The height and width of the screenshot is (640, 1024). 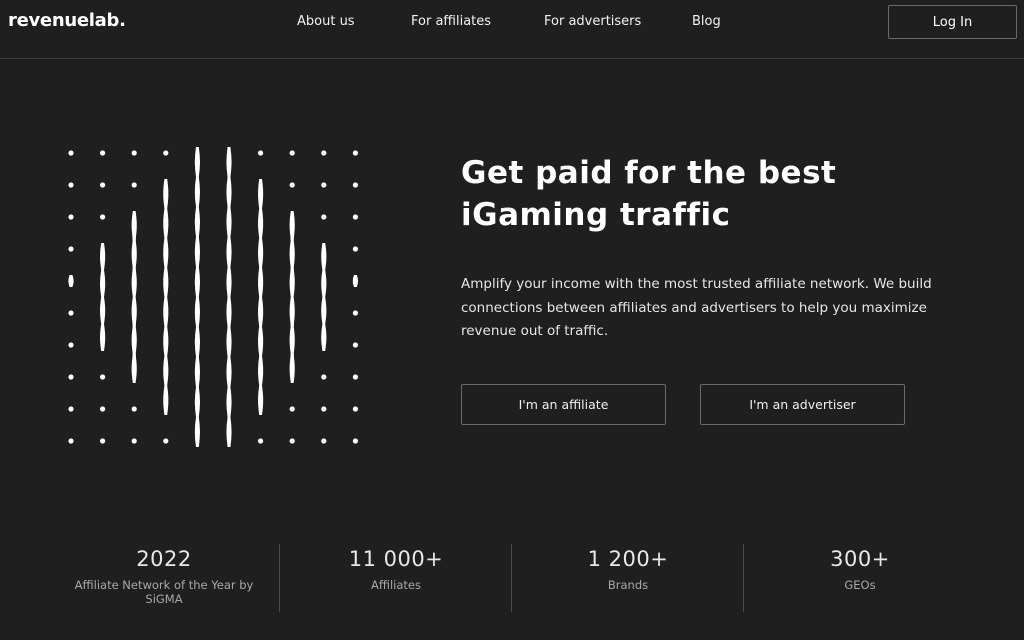 What do you see at coordinates (164, 592) in the screenshot?
I see `stat-label: Affiliate Network of the Year by SiGMA` at bounding box center [164, 592].